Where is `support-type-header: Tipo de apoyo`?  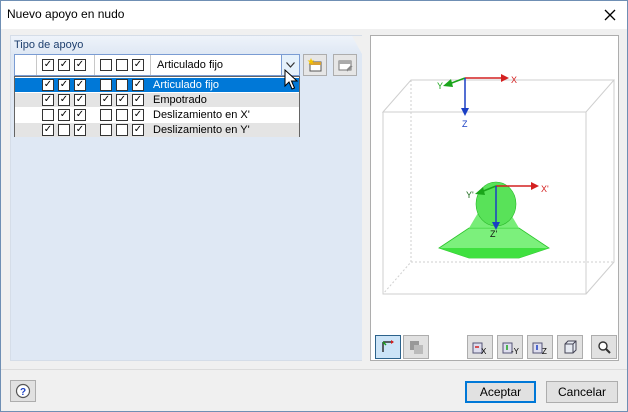
support-type-header: Tipo de apoyo is located at coordinates (186, 45).